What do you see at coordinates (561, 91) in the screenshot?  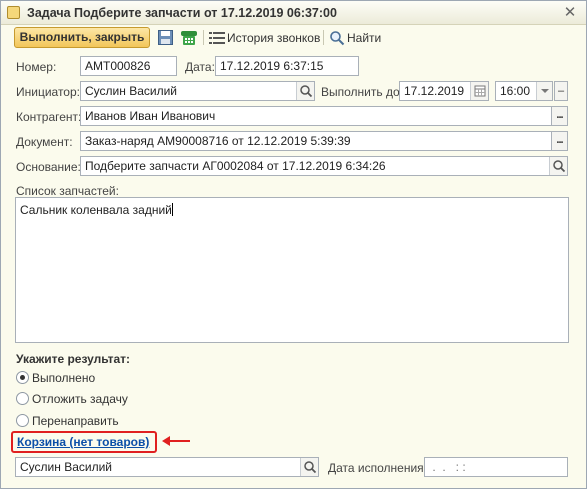 I see `time-clear-button: –` at bounding box center [561, 91].